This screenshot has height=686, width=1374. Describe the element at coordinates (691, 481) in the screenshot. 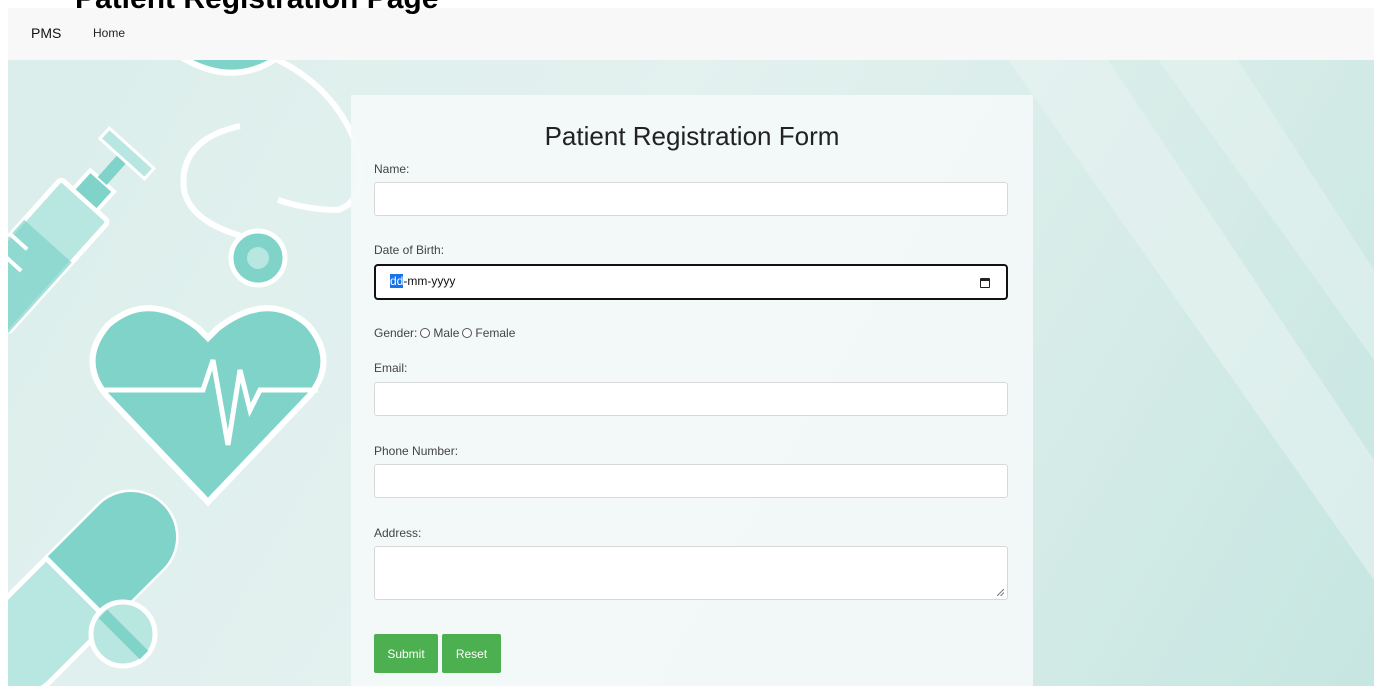

I see `phone-input` at that location.